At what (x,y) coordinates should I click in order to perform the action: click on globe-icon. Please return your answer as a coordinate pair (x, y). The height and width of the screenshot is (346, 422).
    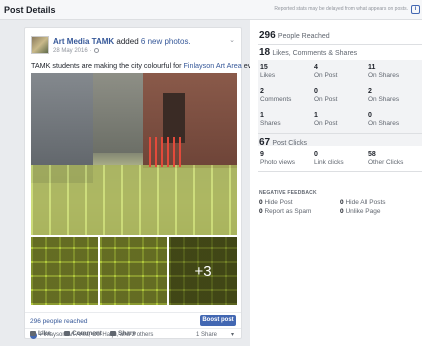
    Looking at the image, I should click on (97, 50).